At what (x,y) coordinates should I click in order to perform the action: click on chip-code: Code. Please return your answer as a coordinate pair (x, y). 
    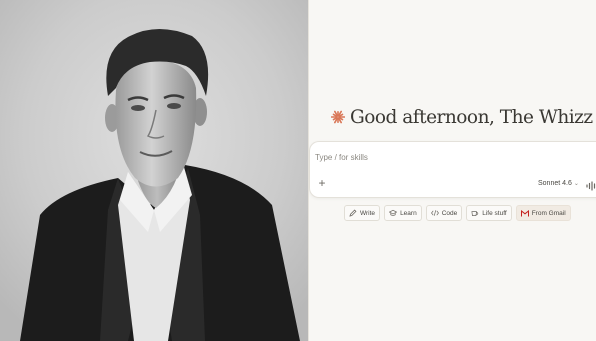
    Looking at the image, I should click on (444, 213).